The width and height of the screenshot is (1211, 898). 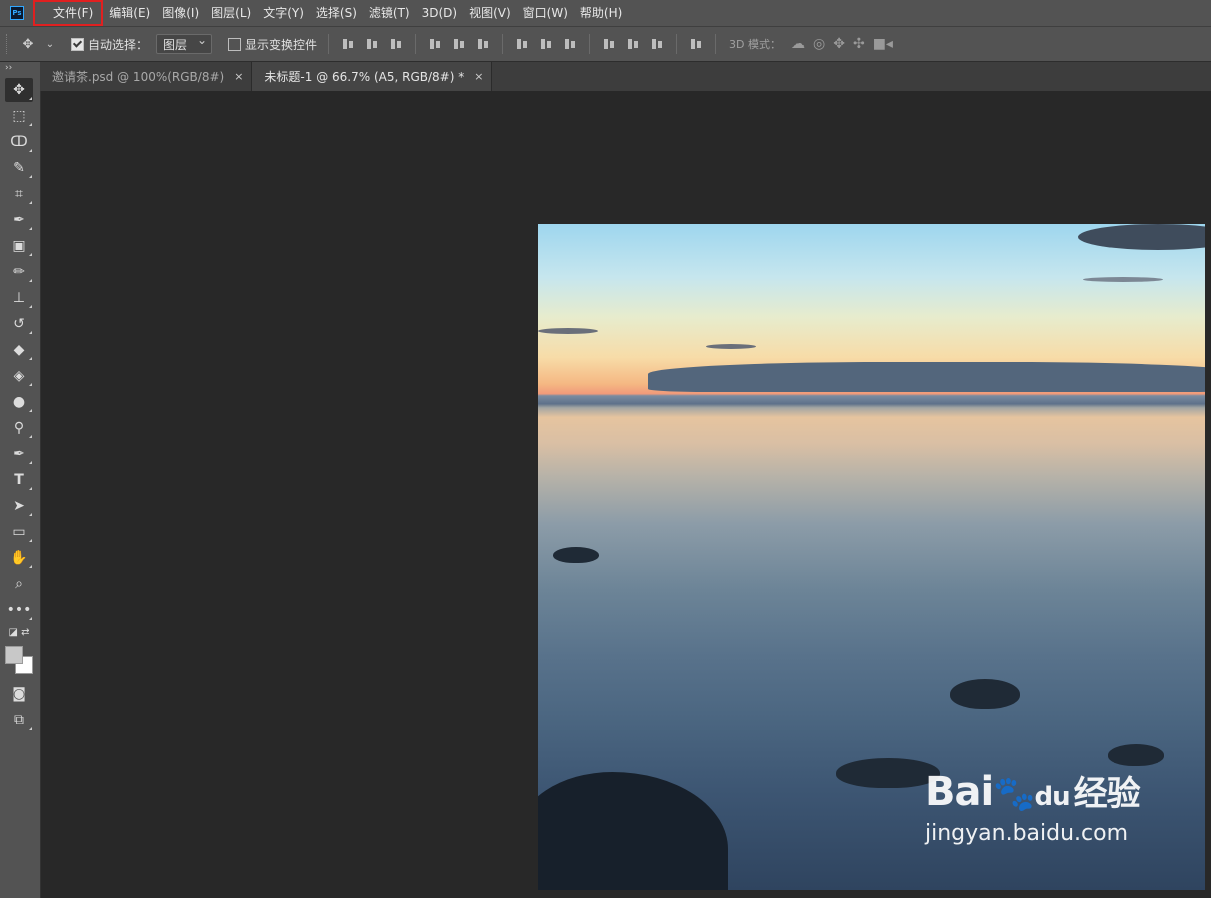 What do you see at coordinates (696, 44) in the screenshot?
I see `auto-align-icon` at bounding box center [696, 44].